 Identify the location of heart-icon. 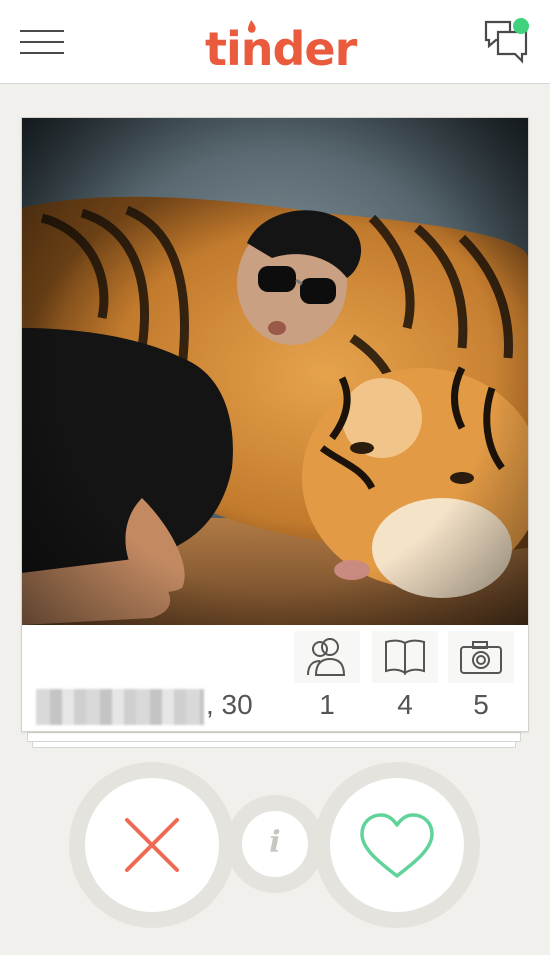
(397, 845).